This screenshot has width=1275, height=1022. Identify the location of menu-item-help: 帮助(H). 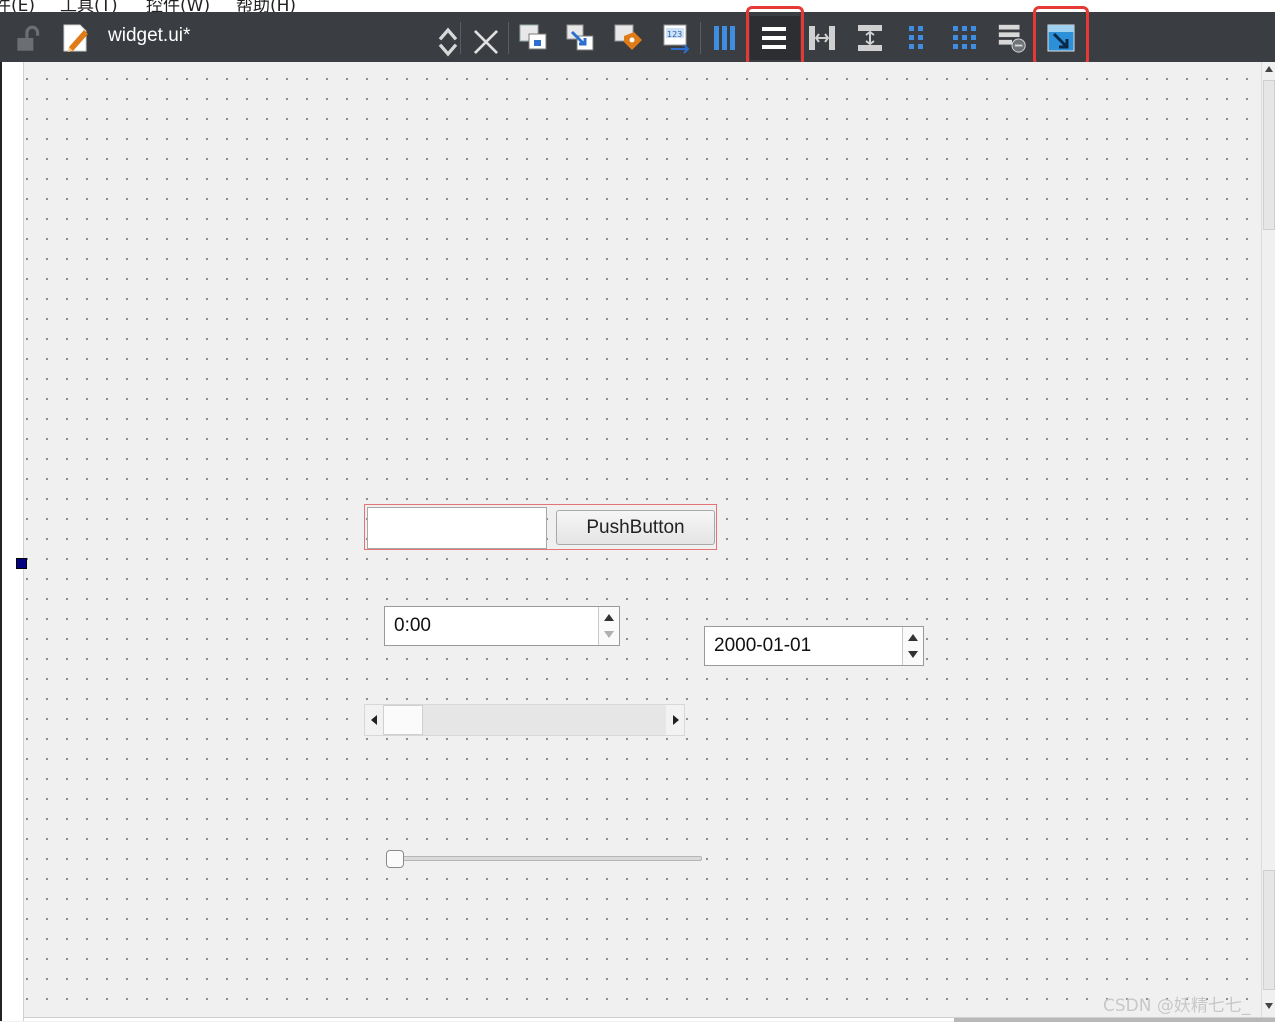
(266, 6).